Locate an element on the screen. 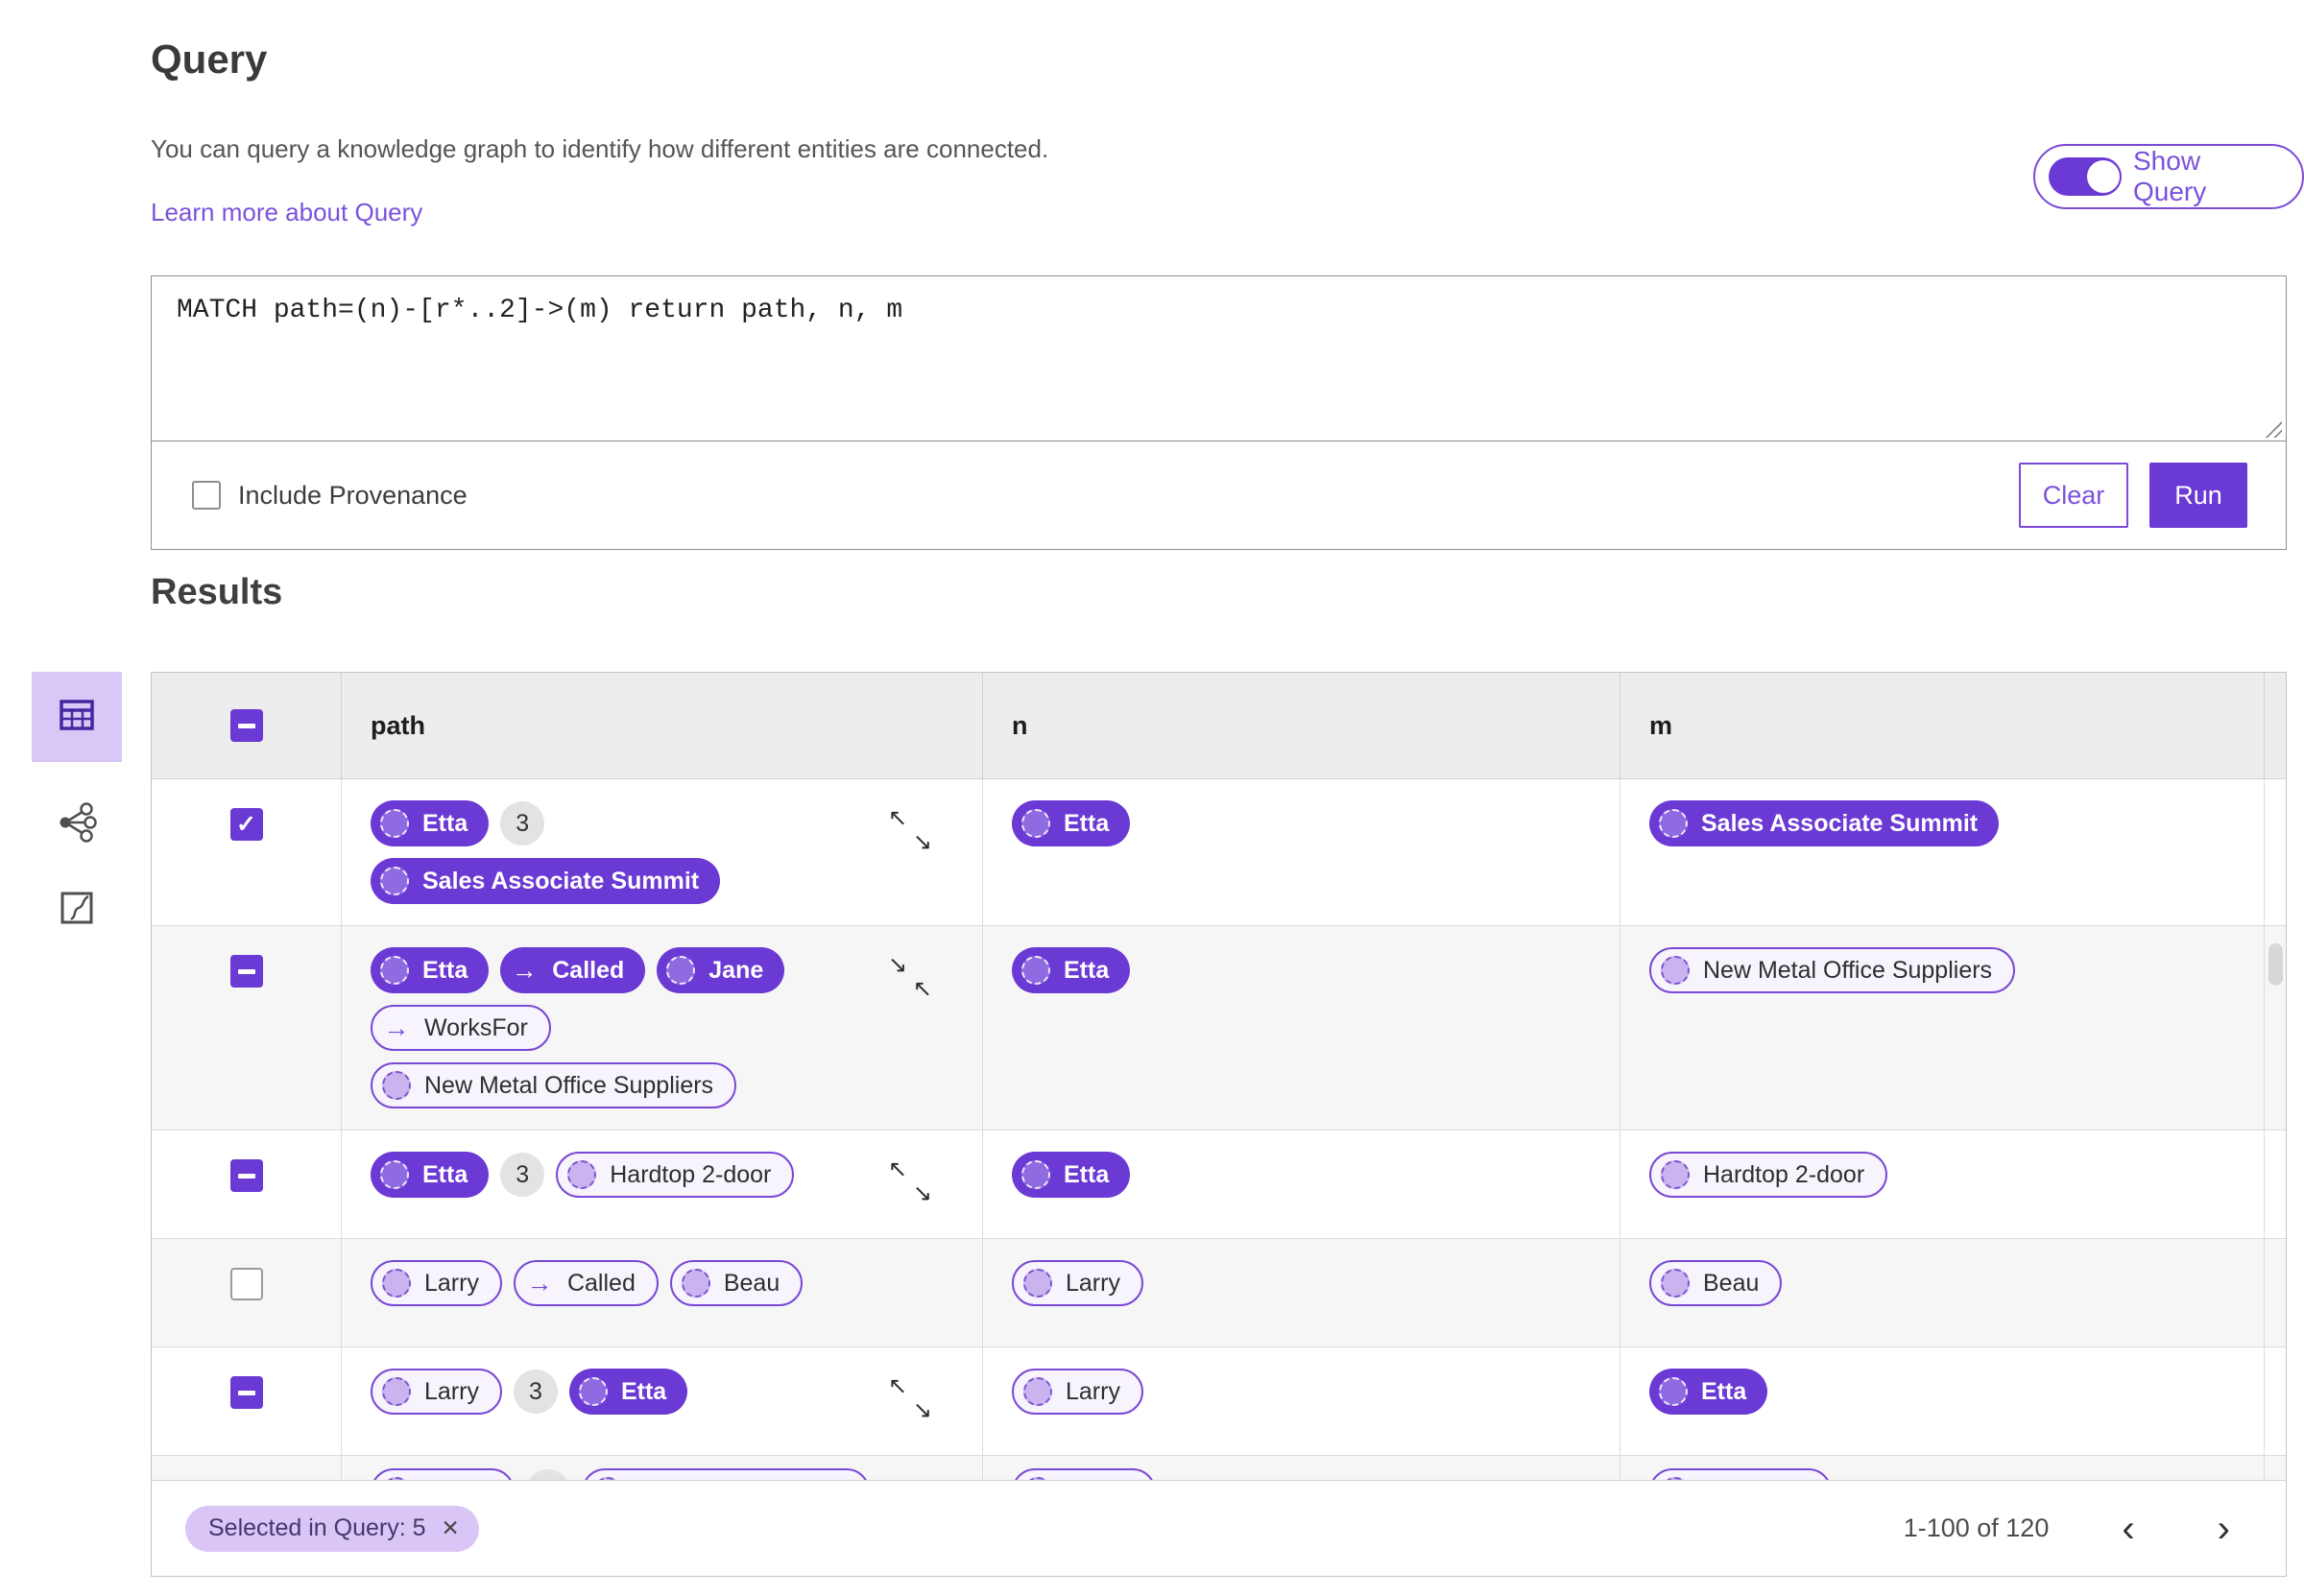 Image resolution: width=2304 pixels, height=1596 pixels. pill-label: Sales Associate Summit is located at coordinates (1840, 823).